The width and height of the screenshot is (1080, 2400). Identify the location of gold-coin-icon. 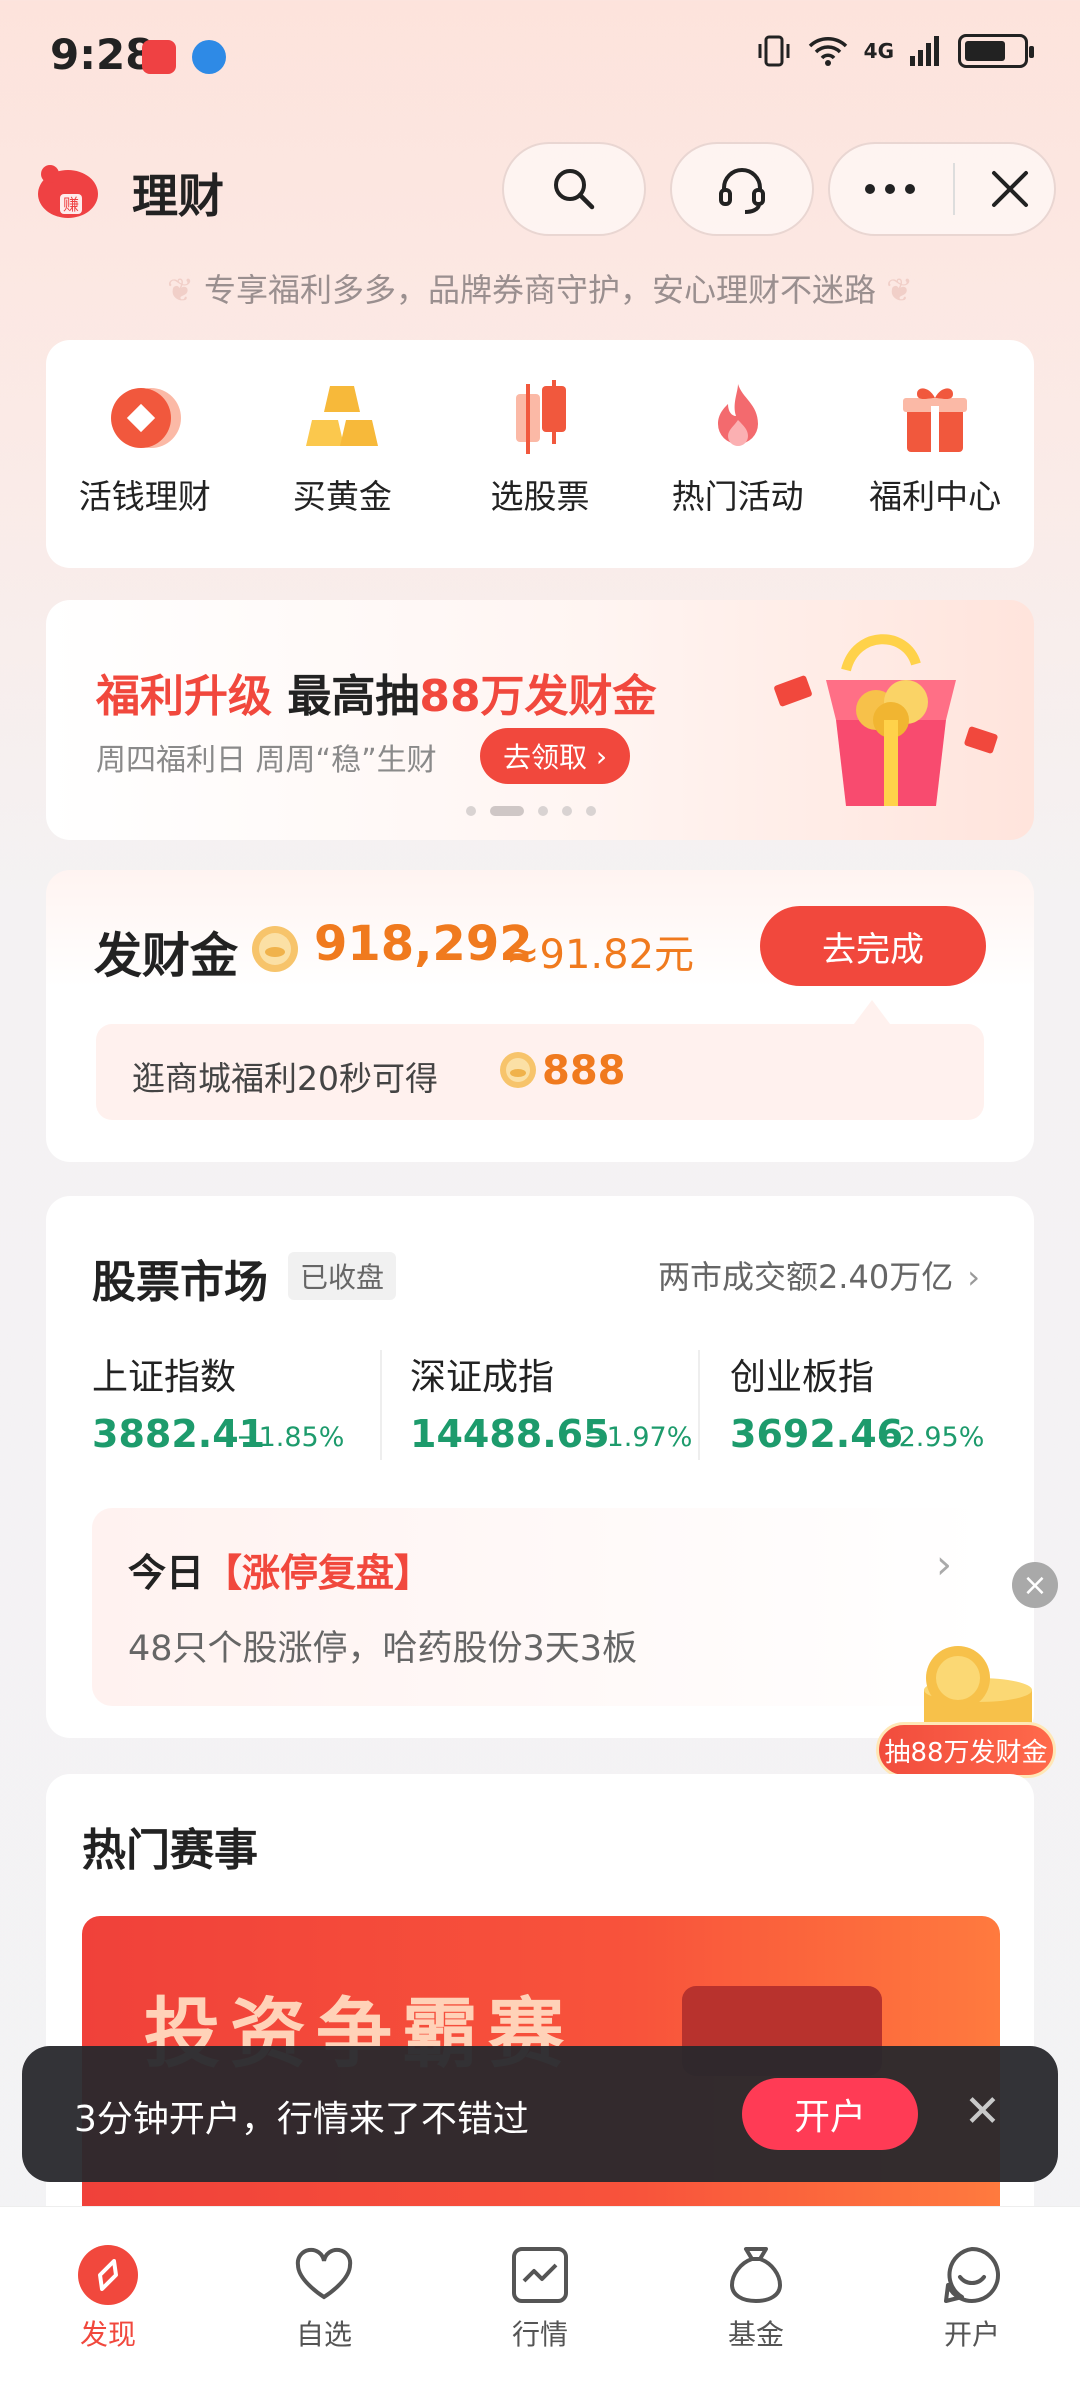
(275, 949).